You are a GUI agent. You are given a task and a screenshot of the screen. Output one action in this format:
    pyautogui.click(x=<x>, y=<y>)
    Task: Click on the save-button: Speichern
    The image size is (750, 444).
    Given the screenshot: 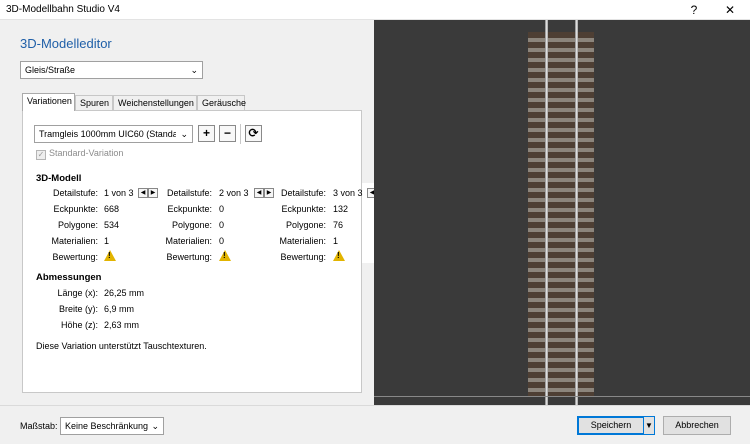 What is the action you would take?
    pyautogui.click(x=611, y=425)
    